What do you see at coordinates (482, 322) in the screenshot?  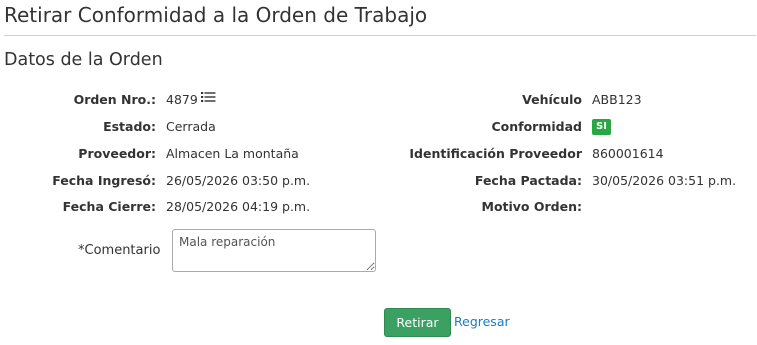 I see `regresar-link: Regresar` at bounding box center [482, 322].